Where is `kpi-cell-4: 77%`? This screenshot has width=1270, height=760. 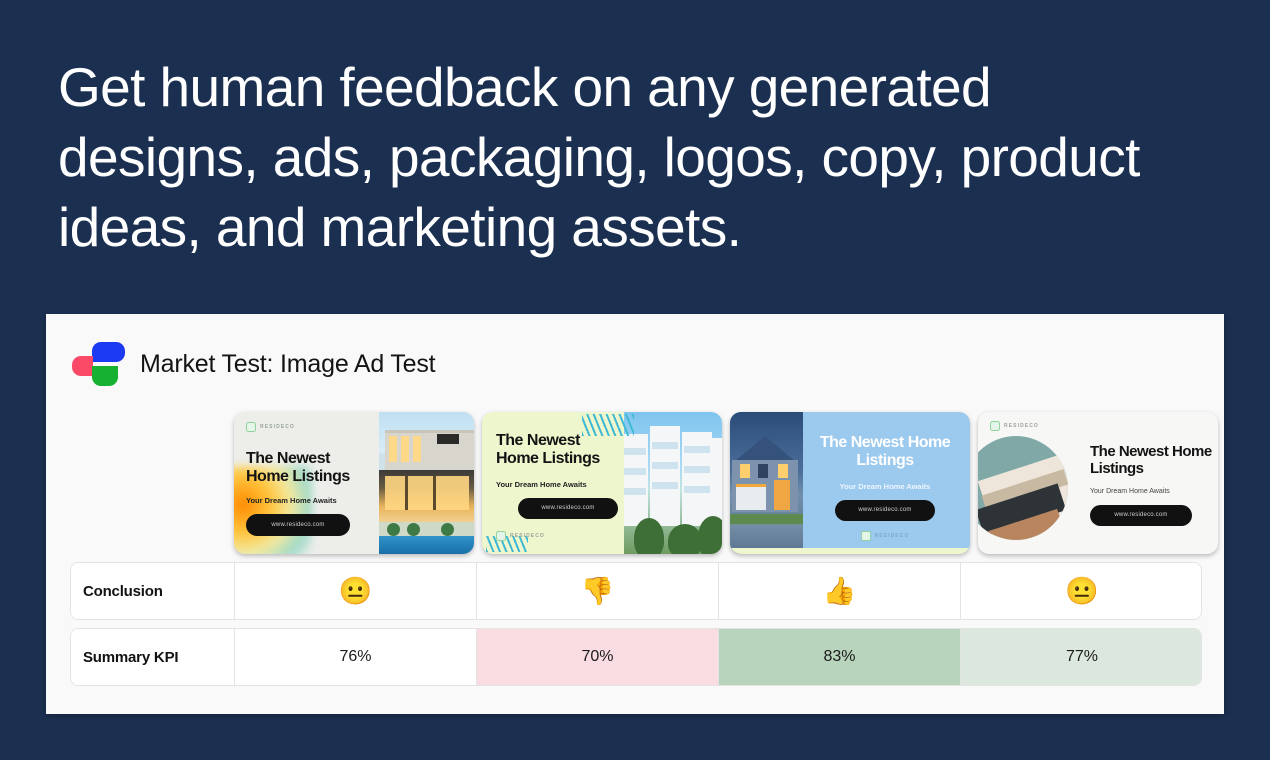 kpi-cell-4: 77% is located at coordinates (1081, 657).